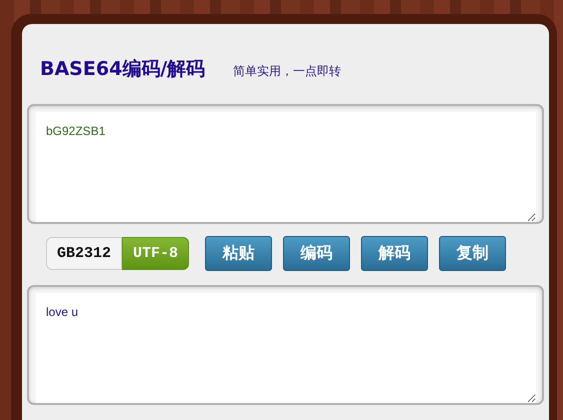  I want to click on action-button: 粘贴, so click(238, 253).